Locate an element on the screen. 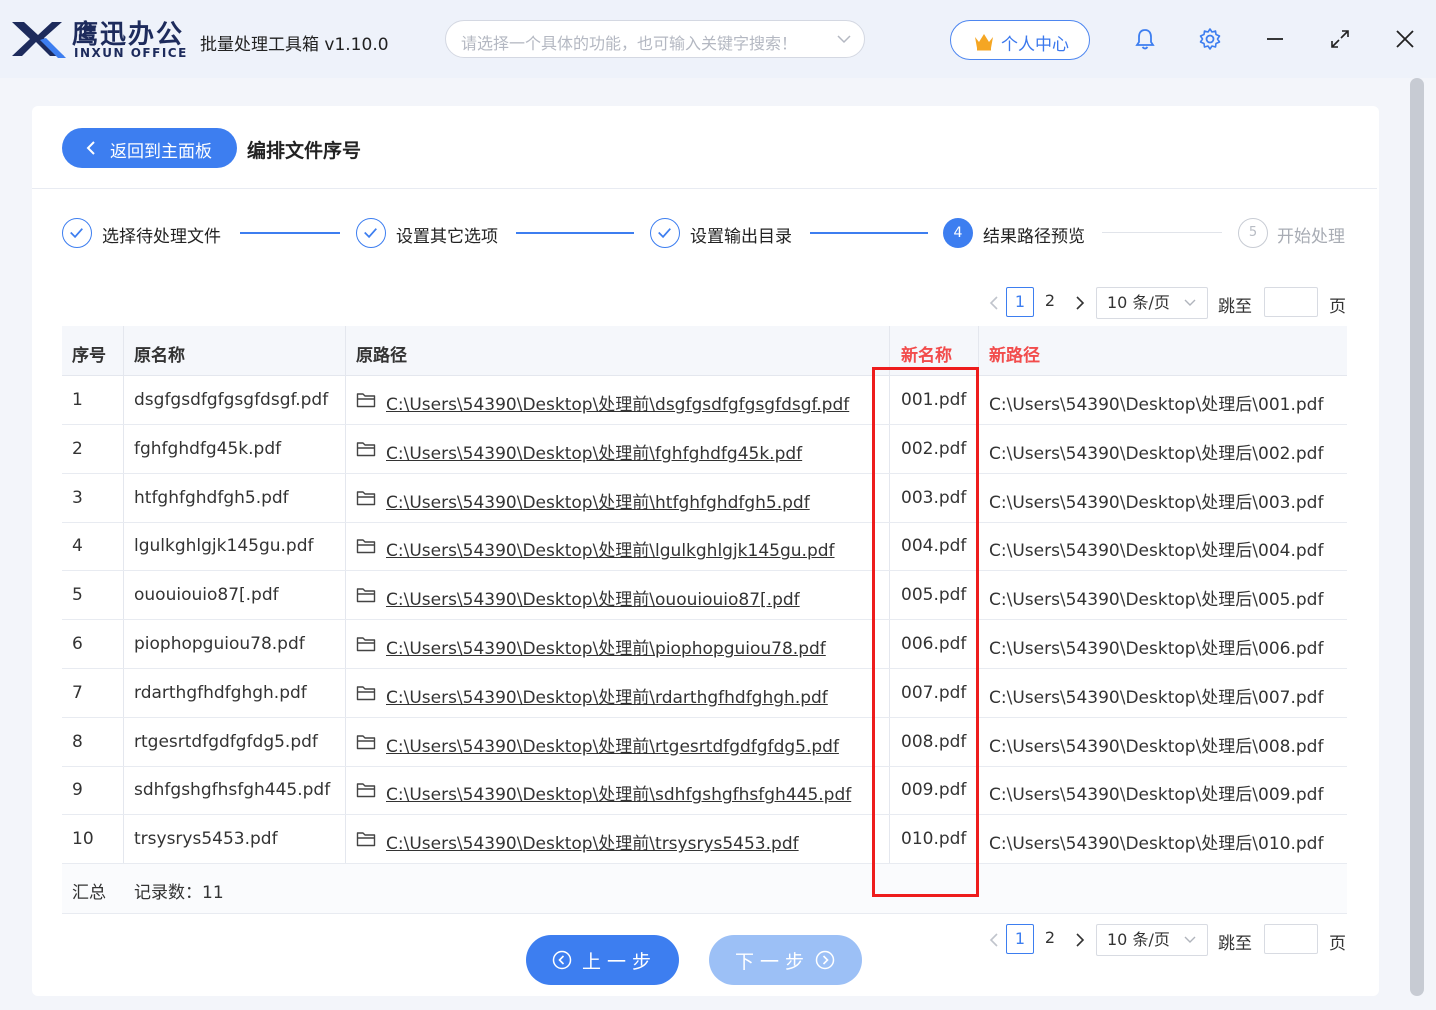  maximize-icon is located at coordinates (1340, 39).